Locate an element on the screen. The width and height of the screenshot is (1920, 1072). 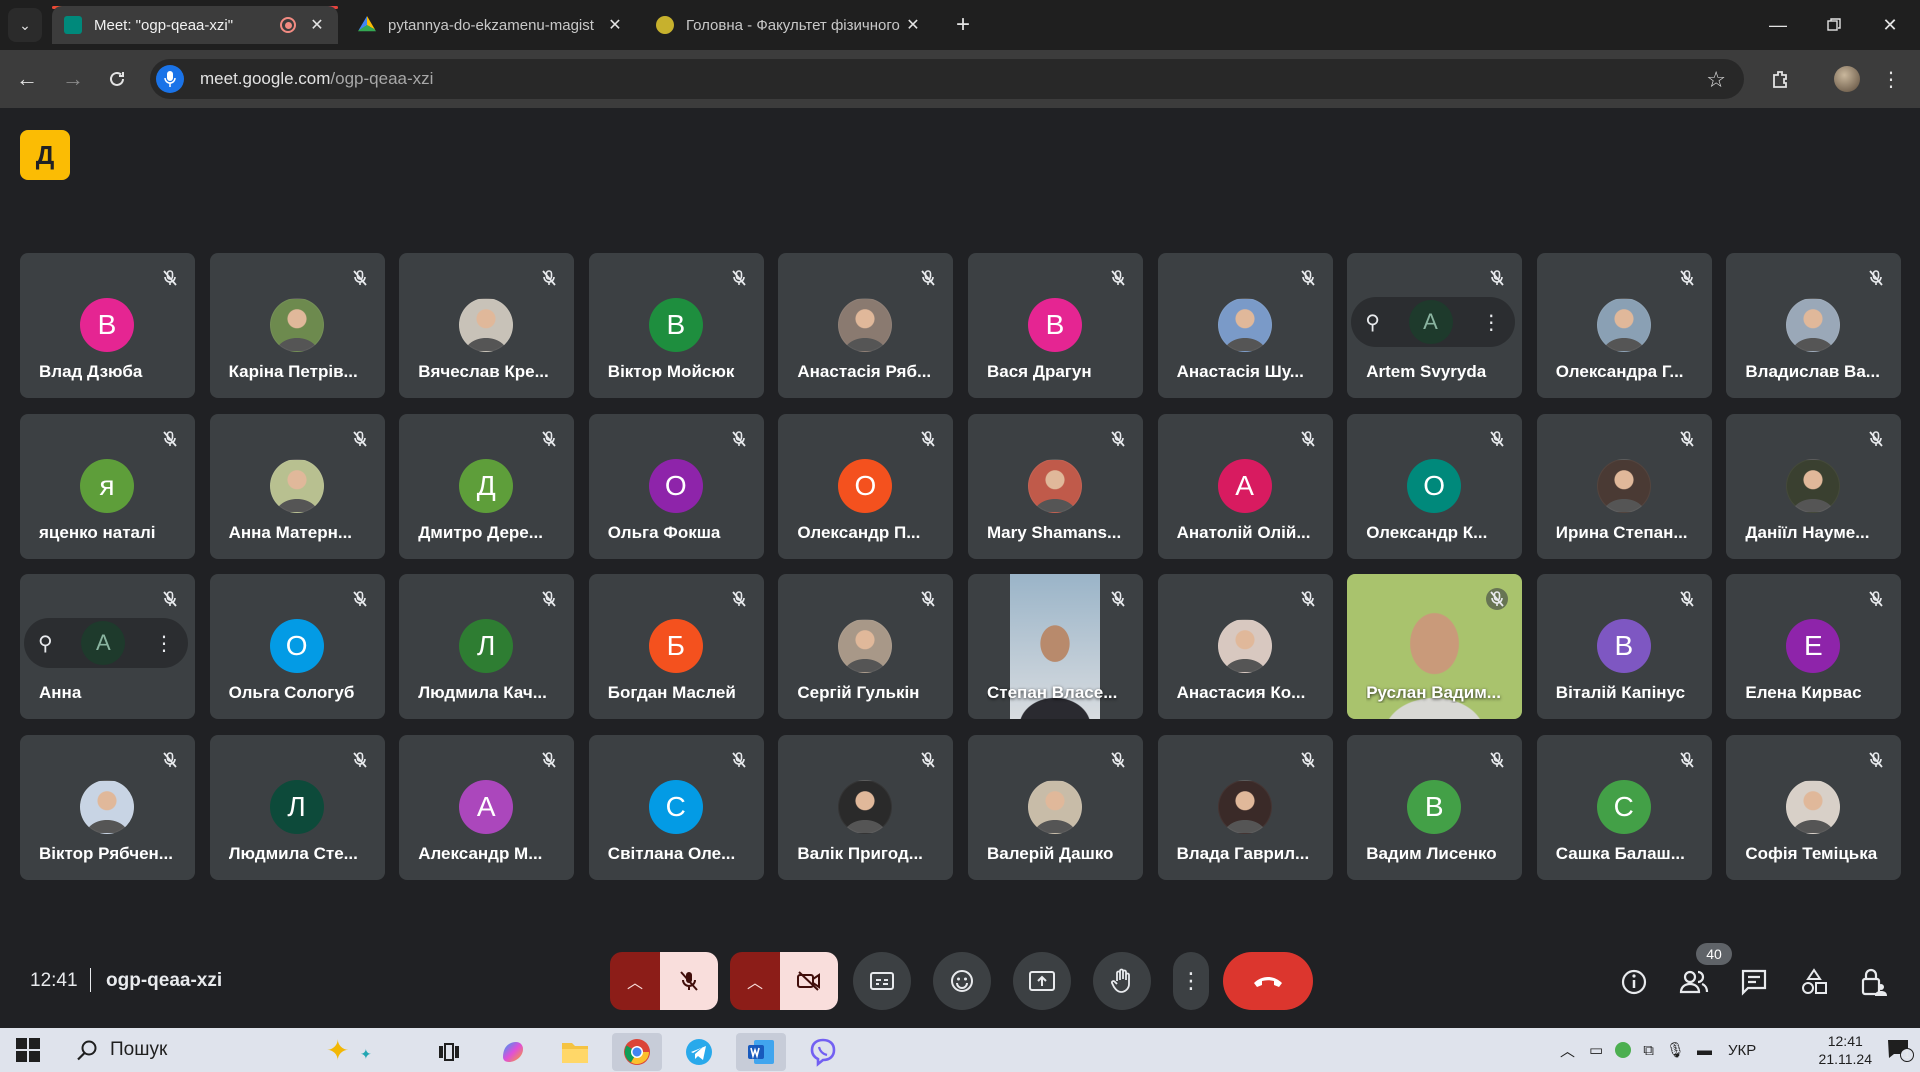
back-icon: ← is located at coordinates (27, 79).